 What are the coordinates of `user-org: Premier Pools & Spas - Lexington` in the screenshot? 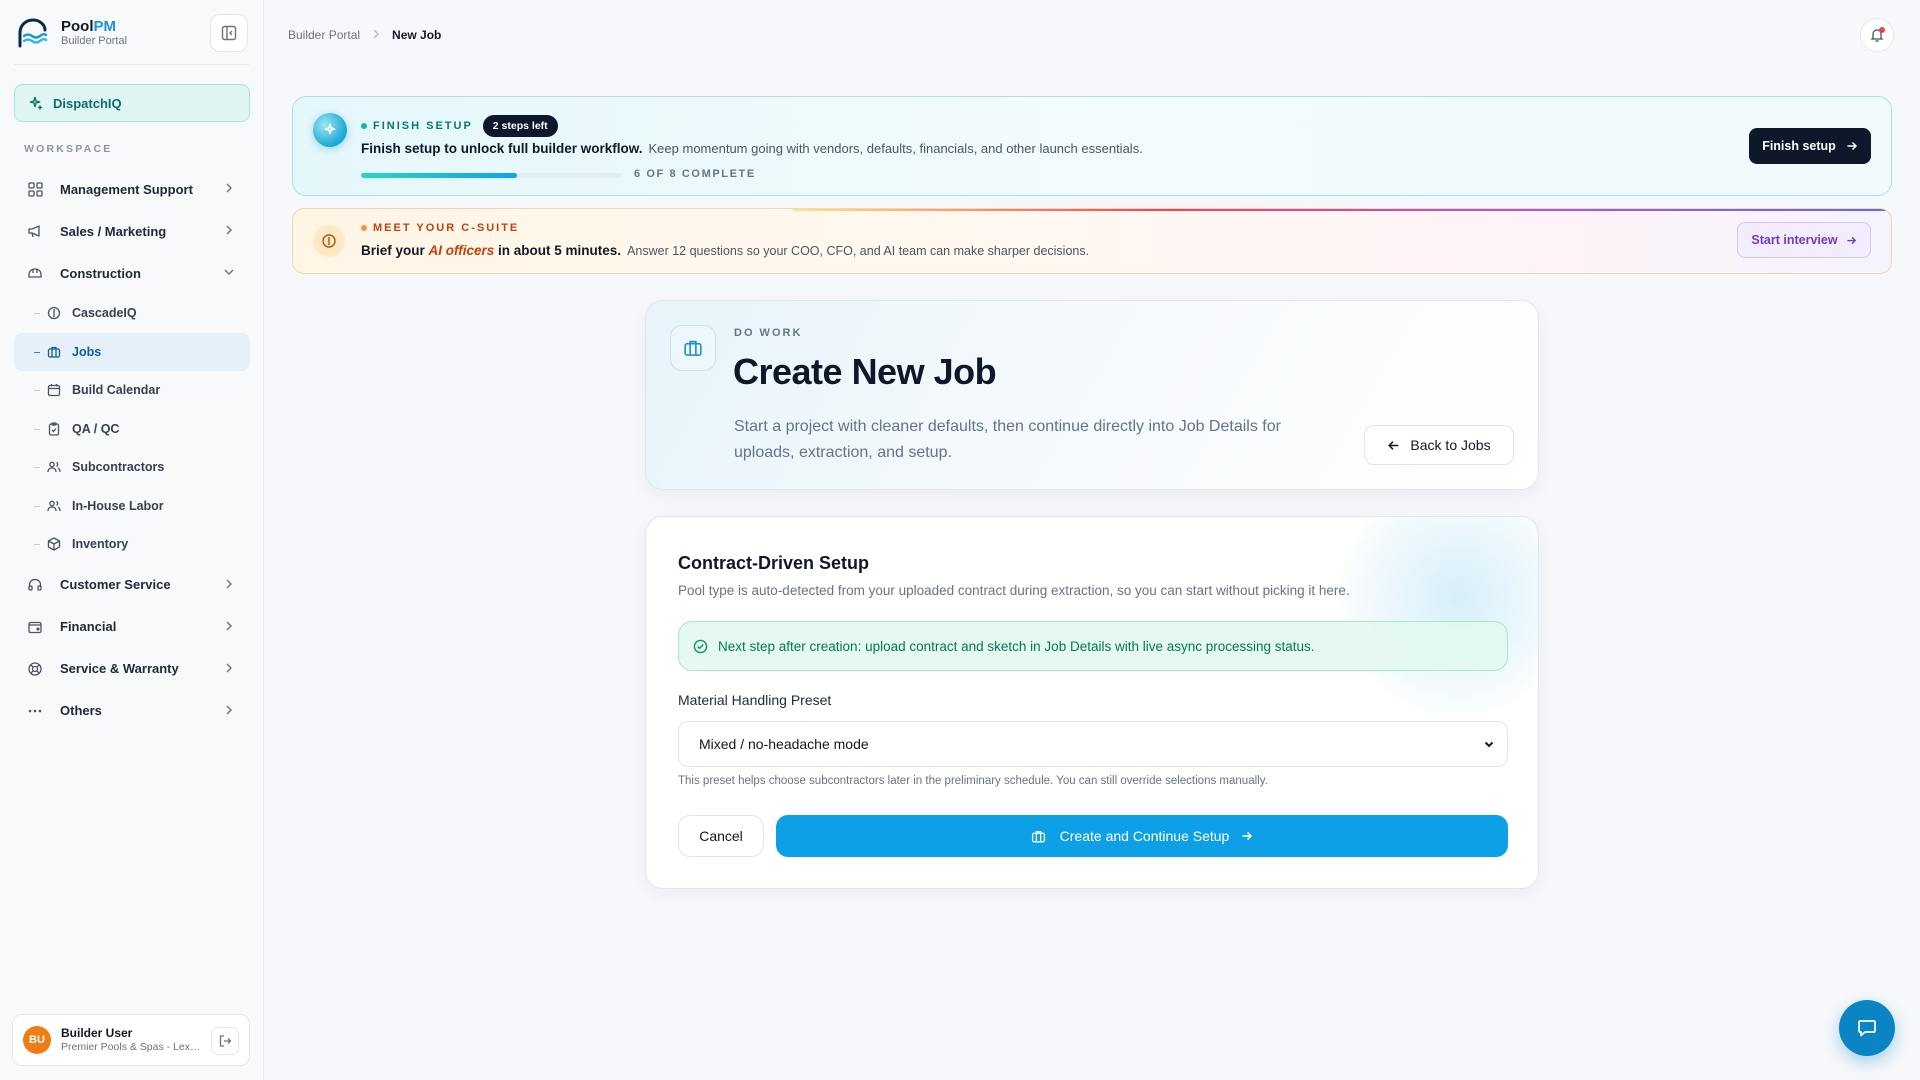 It's located at (131, 1046).